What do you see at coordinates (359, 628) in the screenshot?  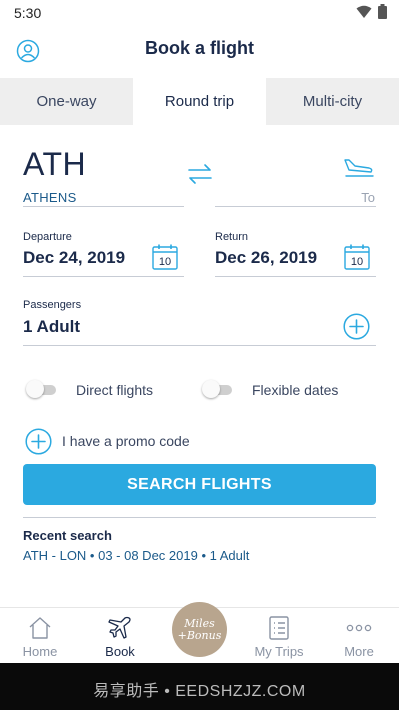 I see `more-icon` at bounding box center [359, 628].